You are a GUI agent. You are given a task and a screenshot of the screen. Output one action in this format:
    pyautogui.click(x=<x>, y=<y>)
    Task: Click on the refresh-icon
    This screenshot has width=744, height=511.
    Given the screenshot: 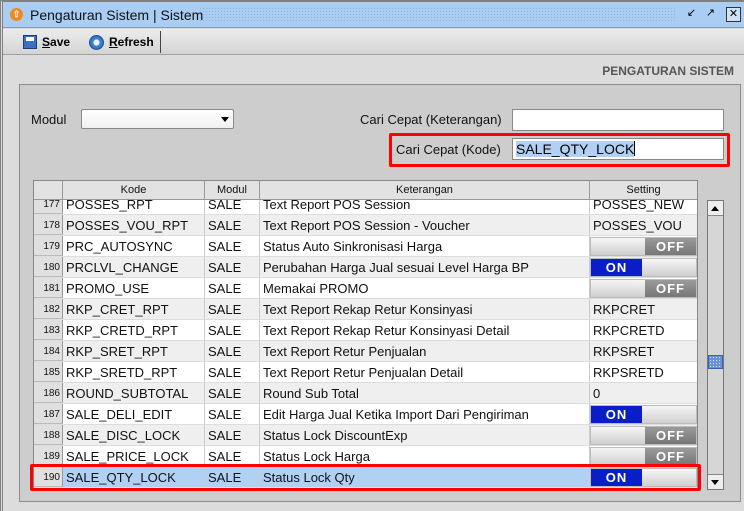 What is the action you would take?
    pyautogui.click(x=96, y=42)
    